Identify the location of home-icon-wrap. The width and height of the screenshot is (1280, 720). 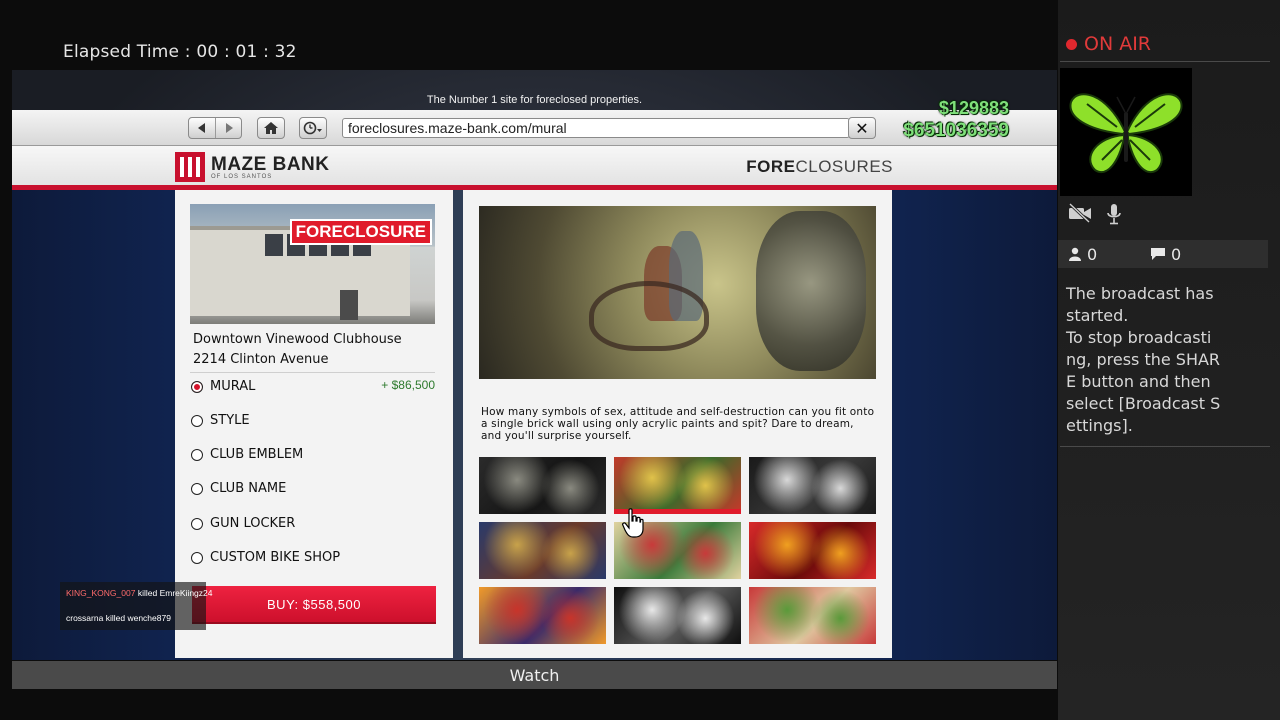
(271, 128).